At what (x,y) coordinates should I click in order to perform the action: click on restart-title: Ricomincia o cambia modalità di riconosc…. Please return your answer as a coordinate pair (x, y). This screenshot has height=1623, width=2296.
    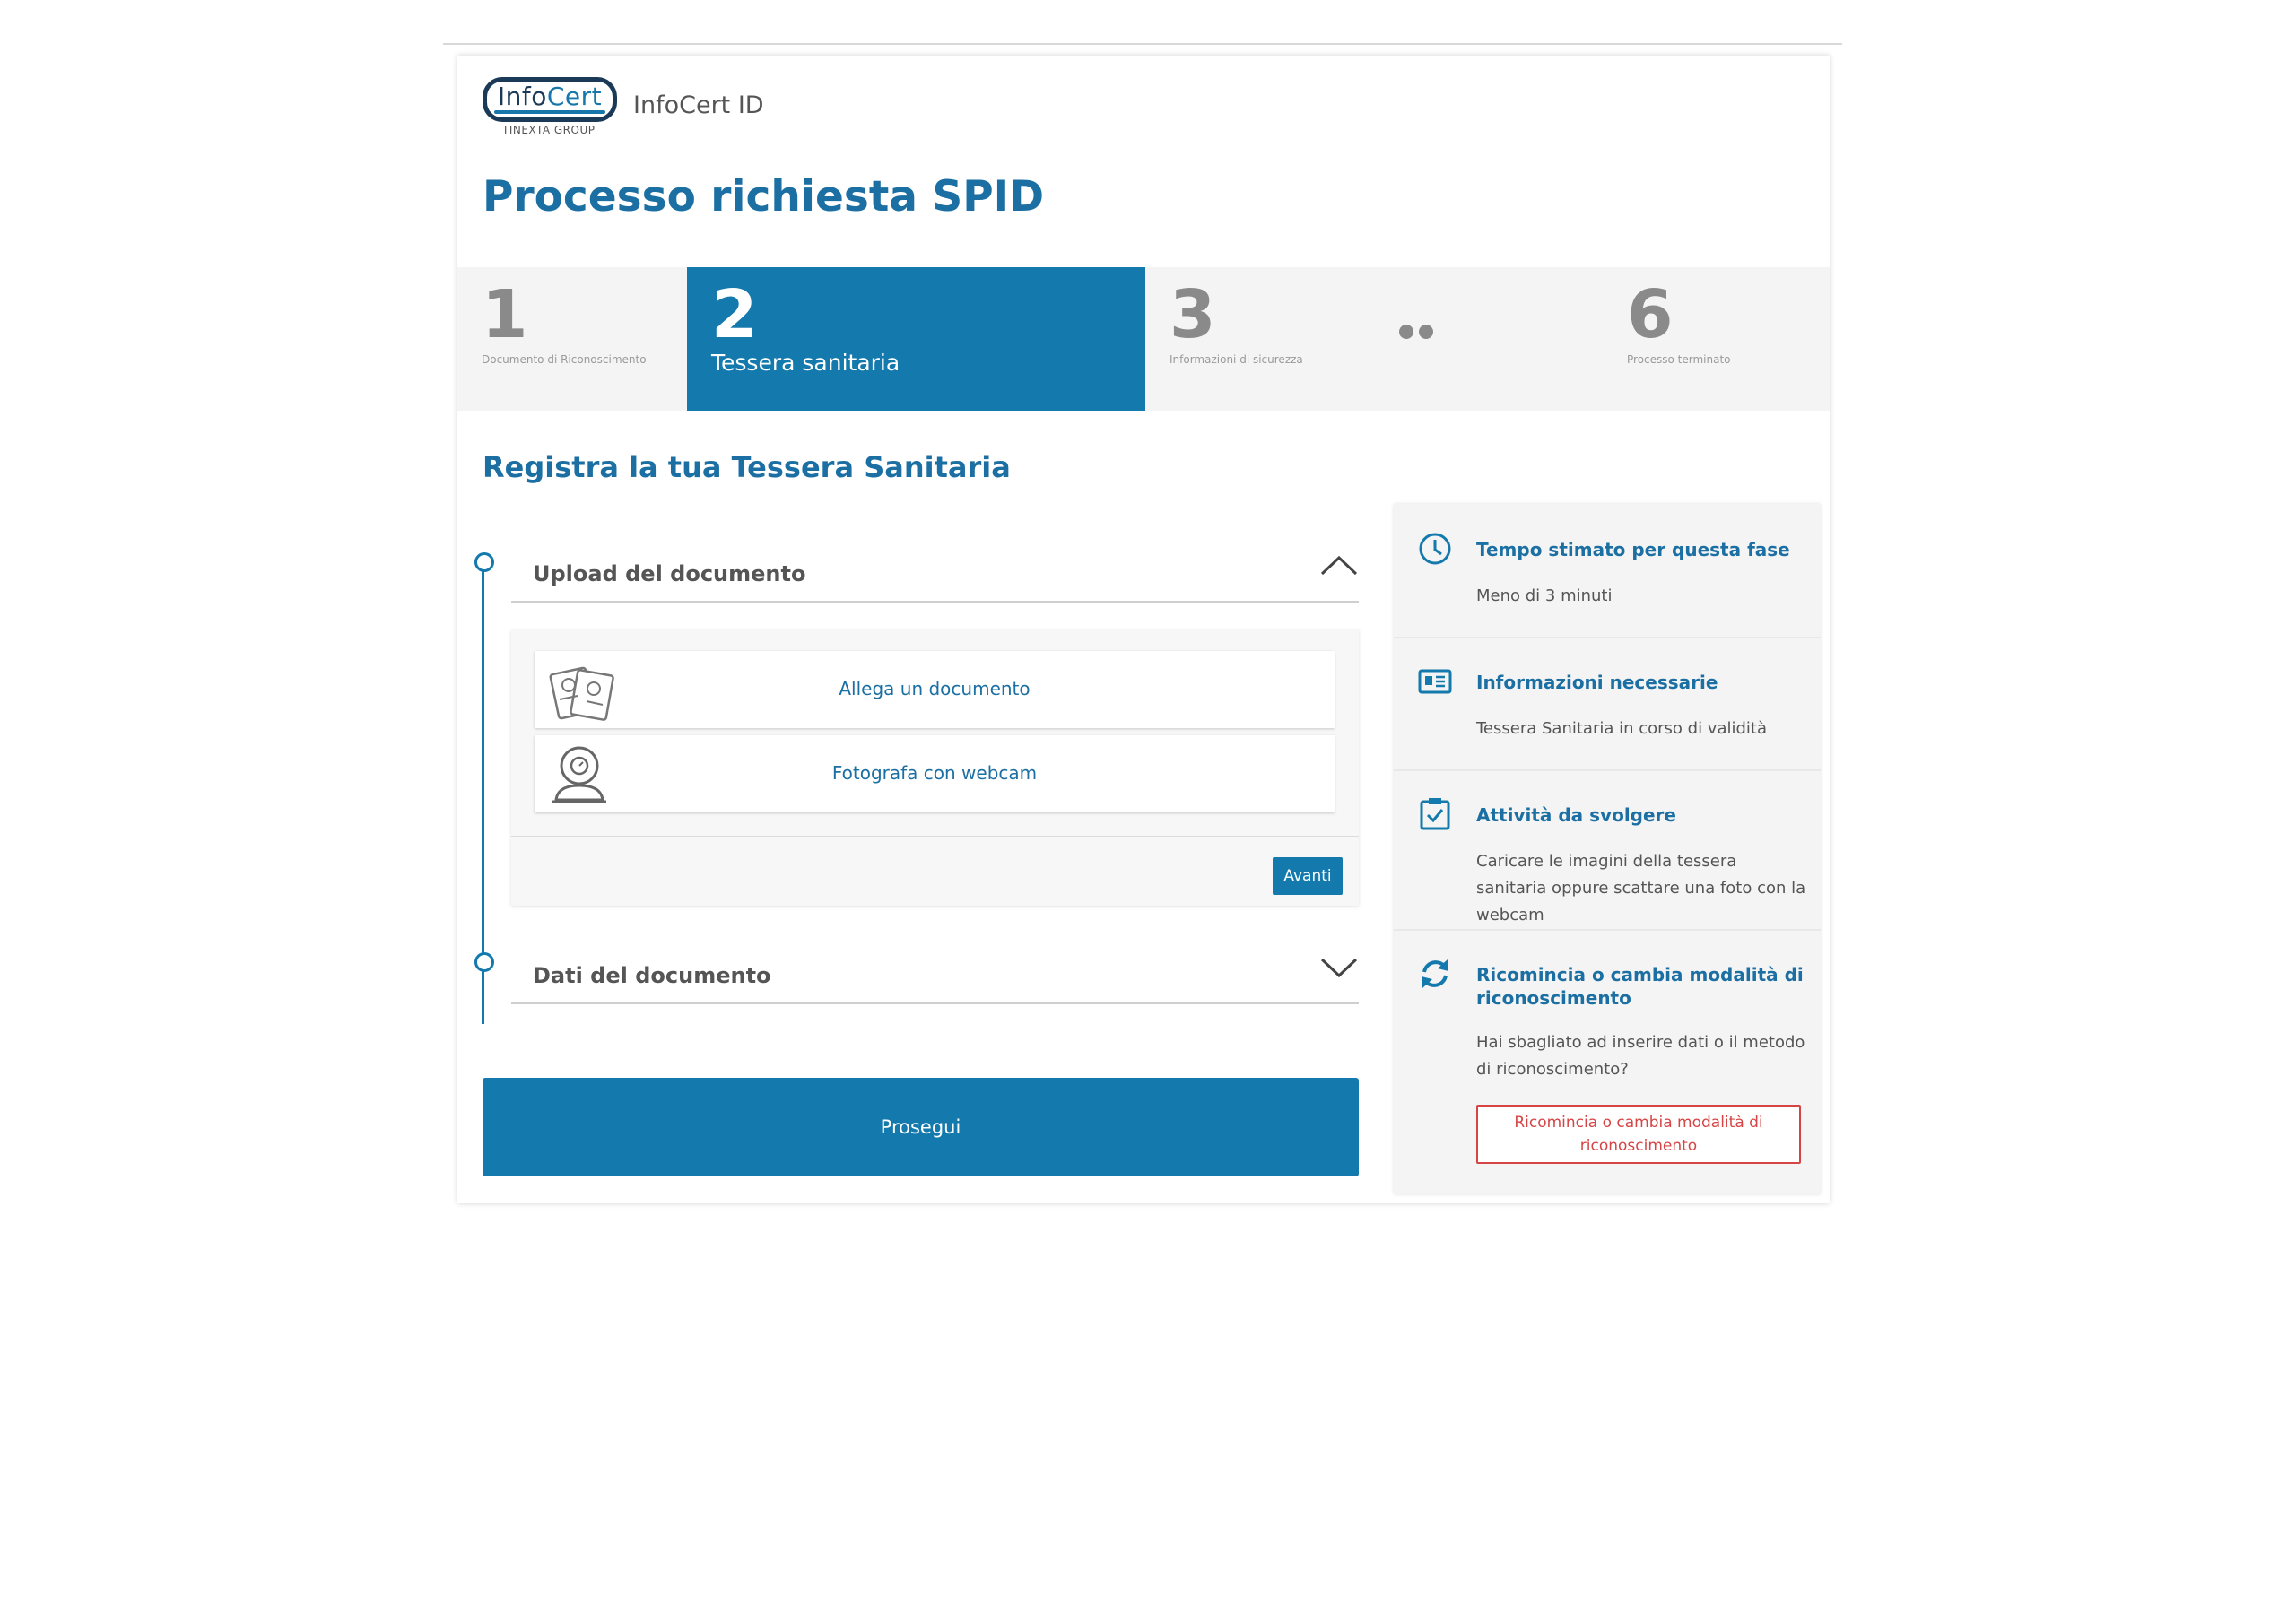
    Looking at the image, I should click on (1640, 986).